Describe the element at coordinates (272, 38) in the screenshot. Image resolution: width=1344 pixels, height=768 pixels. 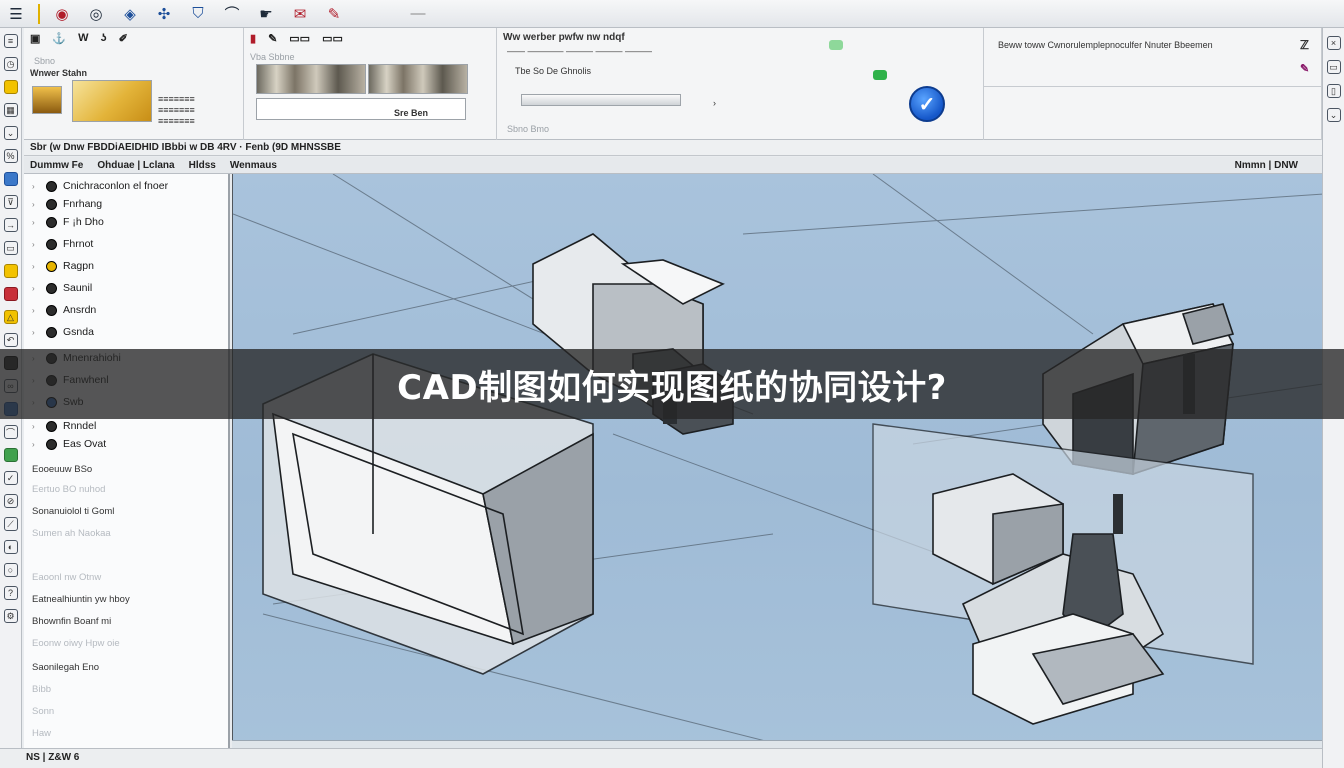
I see `pencil-tool-icon: ✎` at that location.